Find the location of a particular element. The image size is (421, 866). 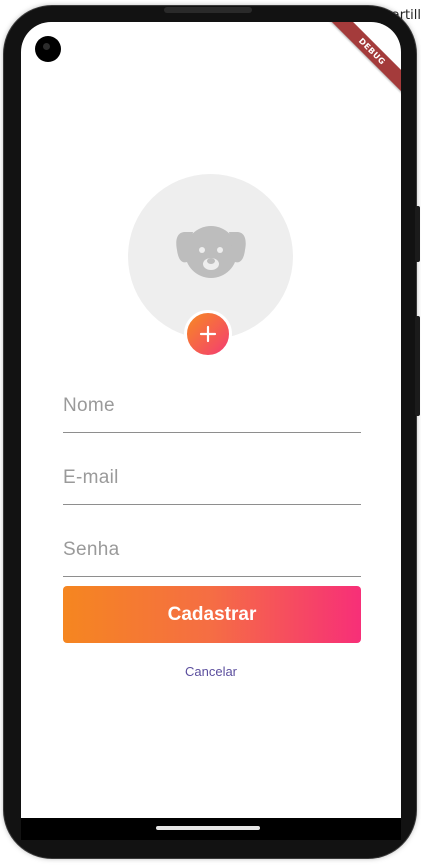

email-field is located at coordinates (212, 478).